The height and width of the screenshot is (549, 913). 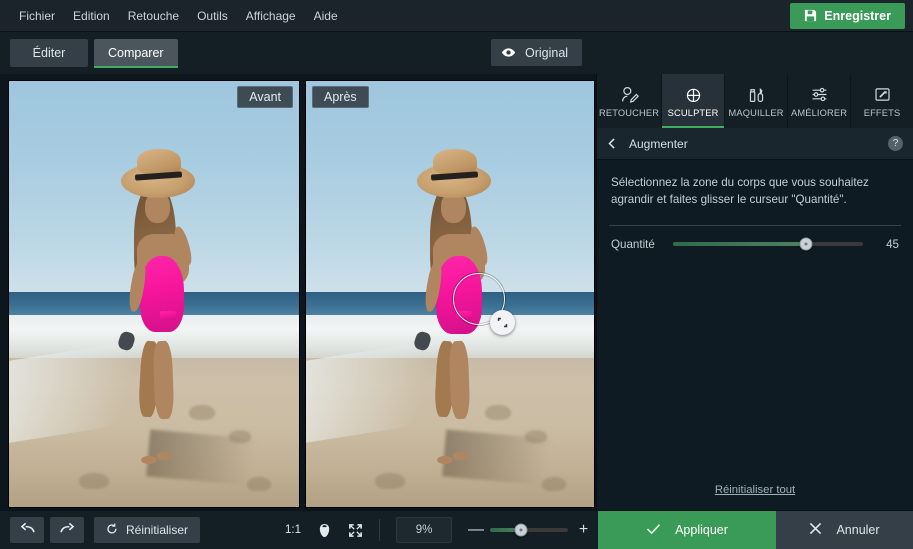 I want to click on tab-ameliorer-label: AMÉLIORER, so click(x=819, y=112).